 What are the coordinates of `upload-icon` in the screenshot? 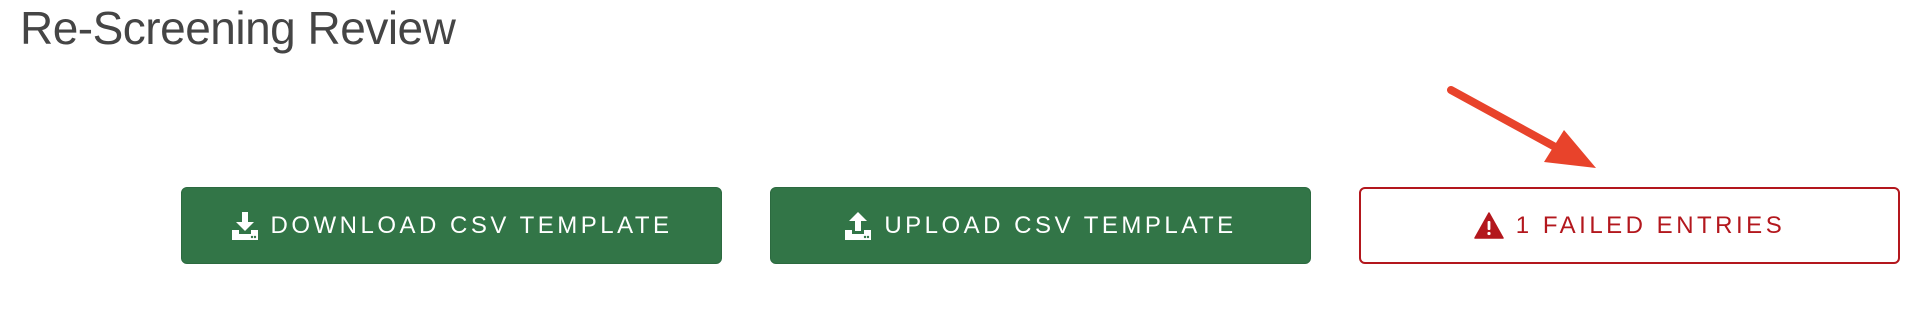 It's located at (858, 226).